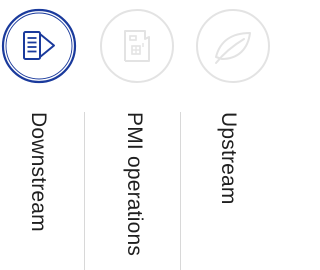 This screenshot has height=270, width=320. I want to click on tab-label: Downstream, so click(38, 172).